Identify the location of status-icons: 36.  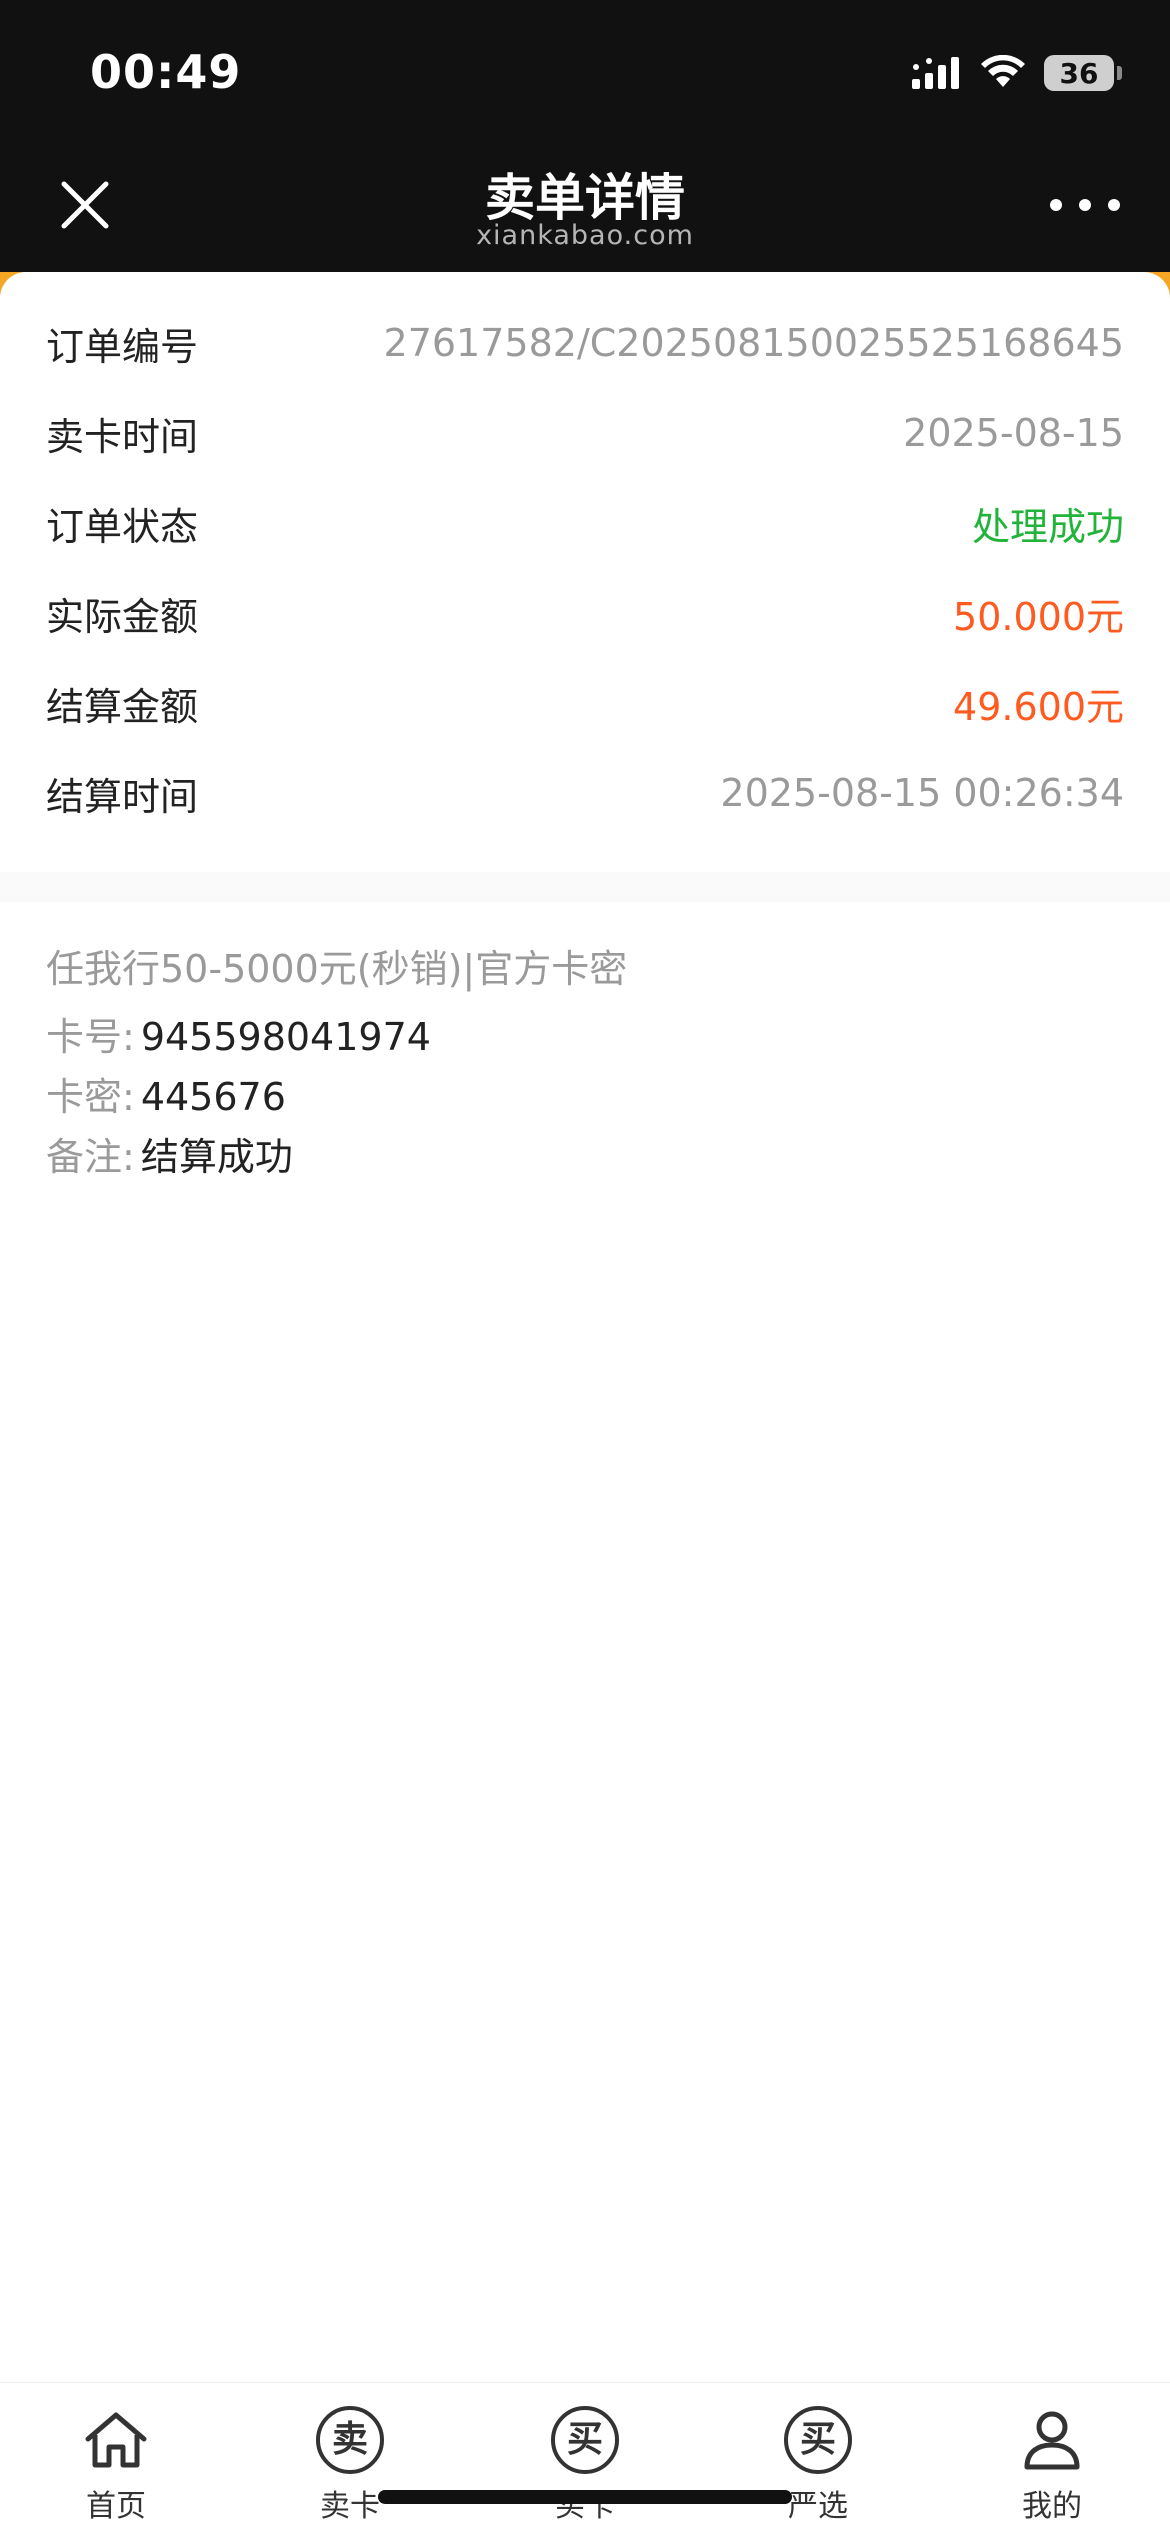
(1016, 73).